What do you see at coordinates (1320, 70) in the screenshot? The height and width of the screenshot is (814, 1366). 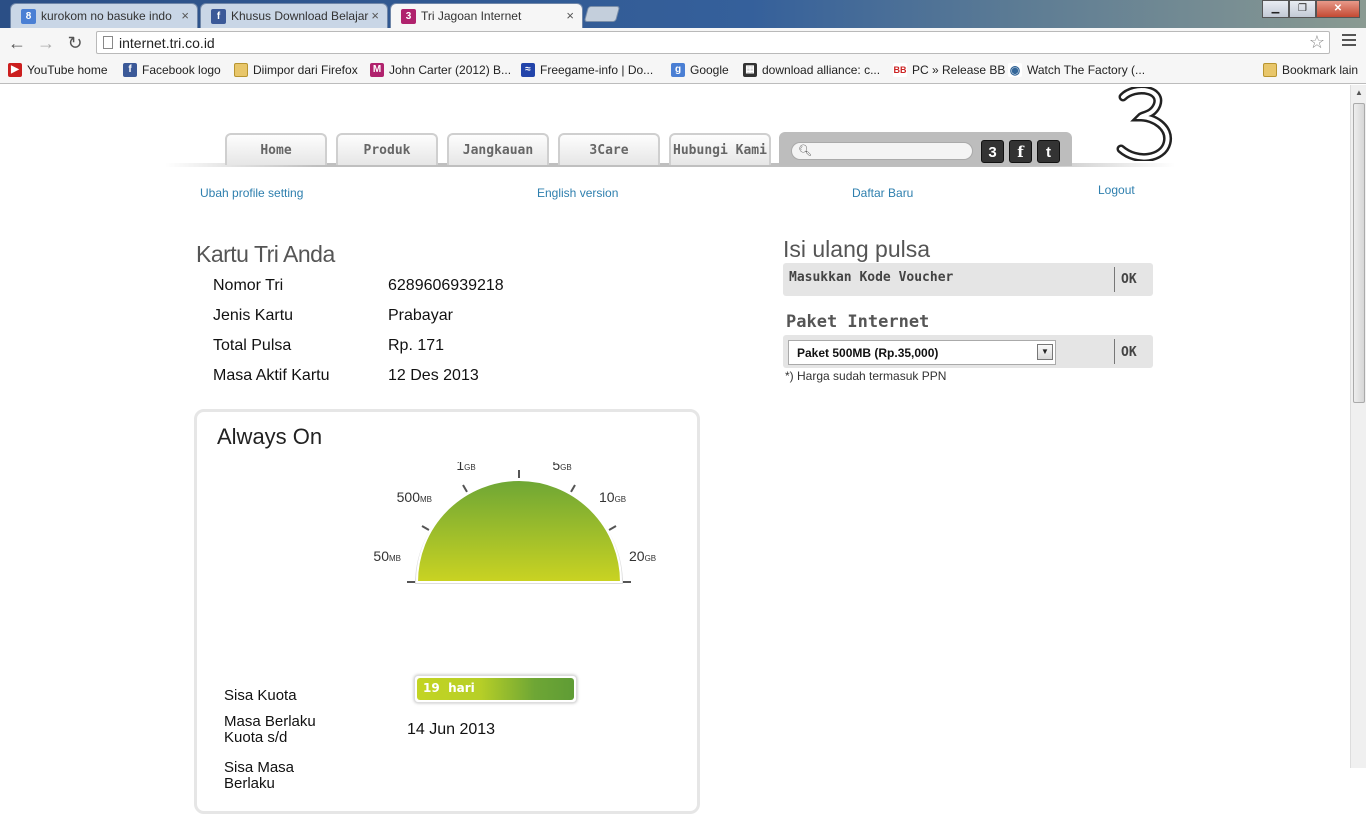 I see `bookmark-label: Bookmark lain` at bounding box center [1320, 70].